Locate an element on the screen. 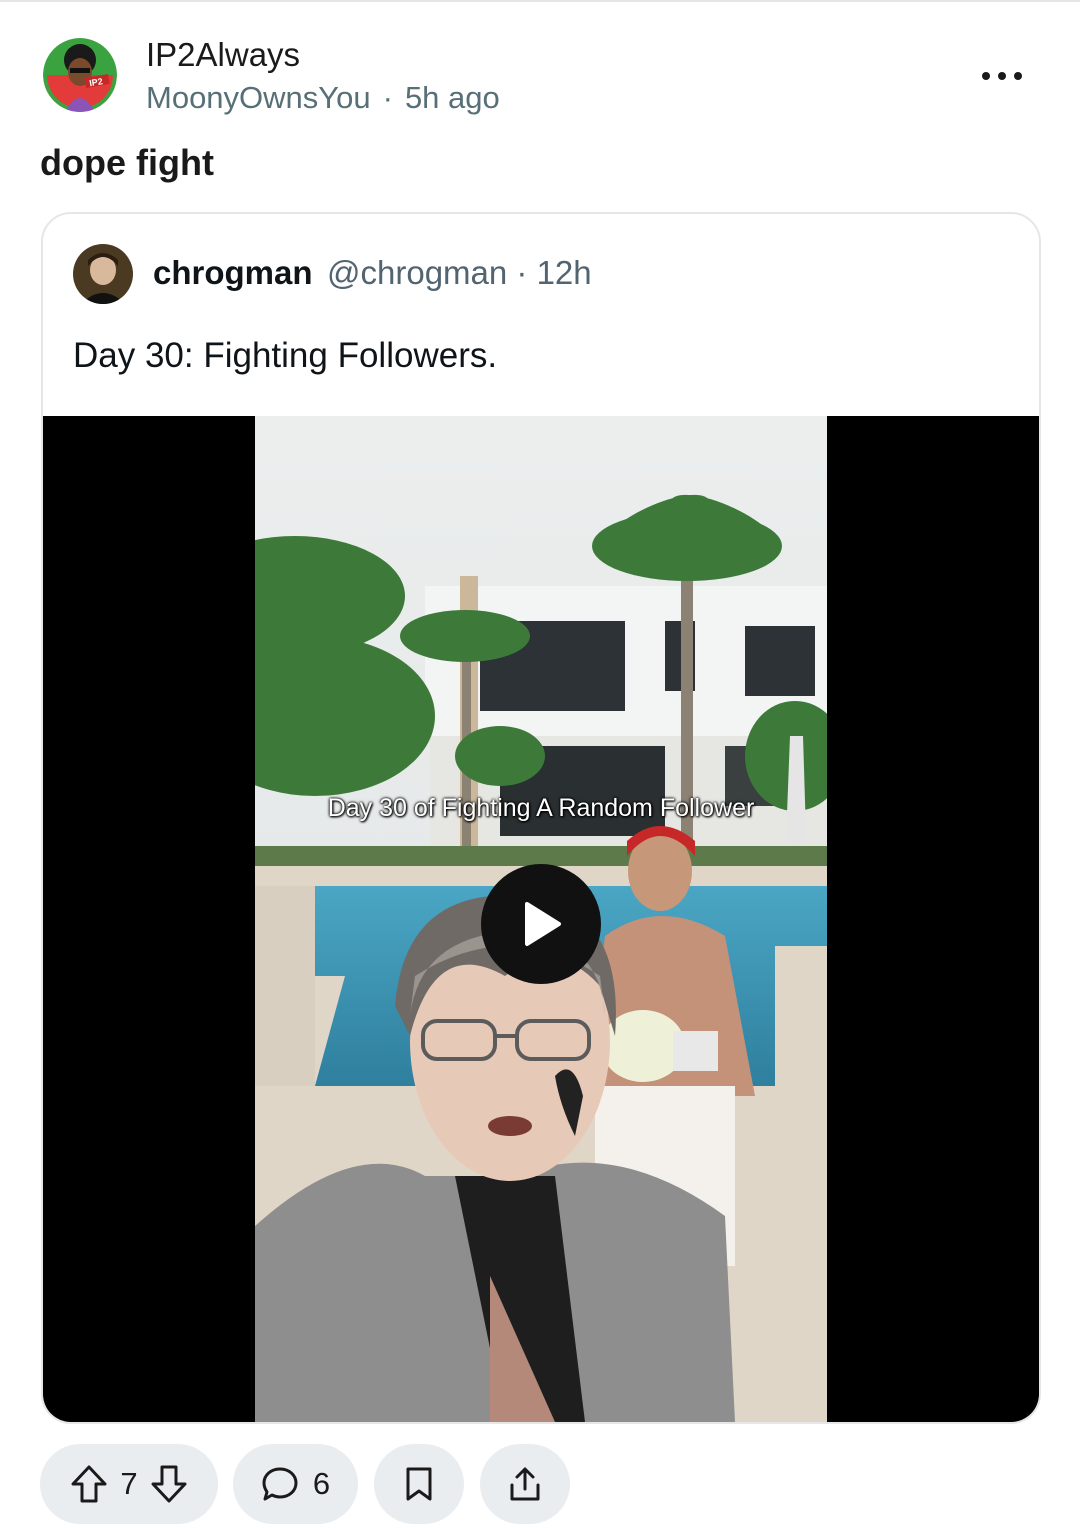 This screenshot has width=1080, height=1539. arrow-down-icon is located at coordinates (169, 1484).